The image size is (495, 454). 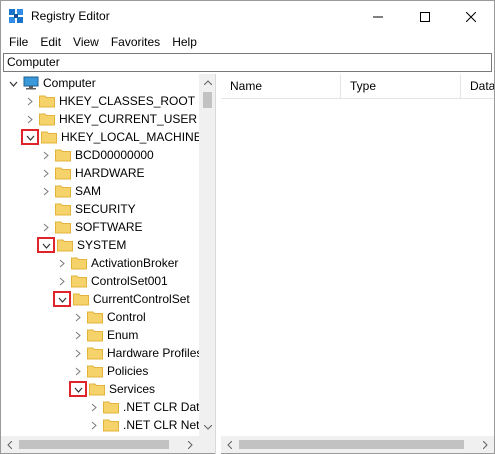 I want to click on tree-item: ControlSet001, so click(x=110, y=281).